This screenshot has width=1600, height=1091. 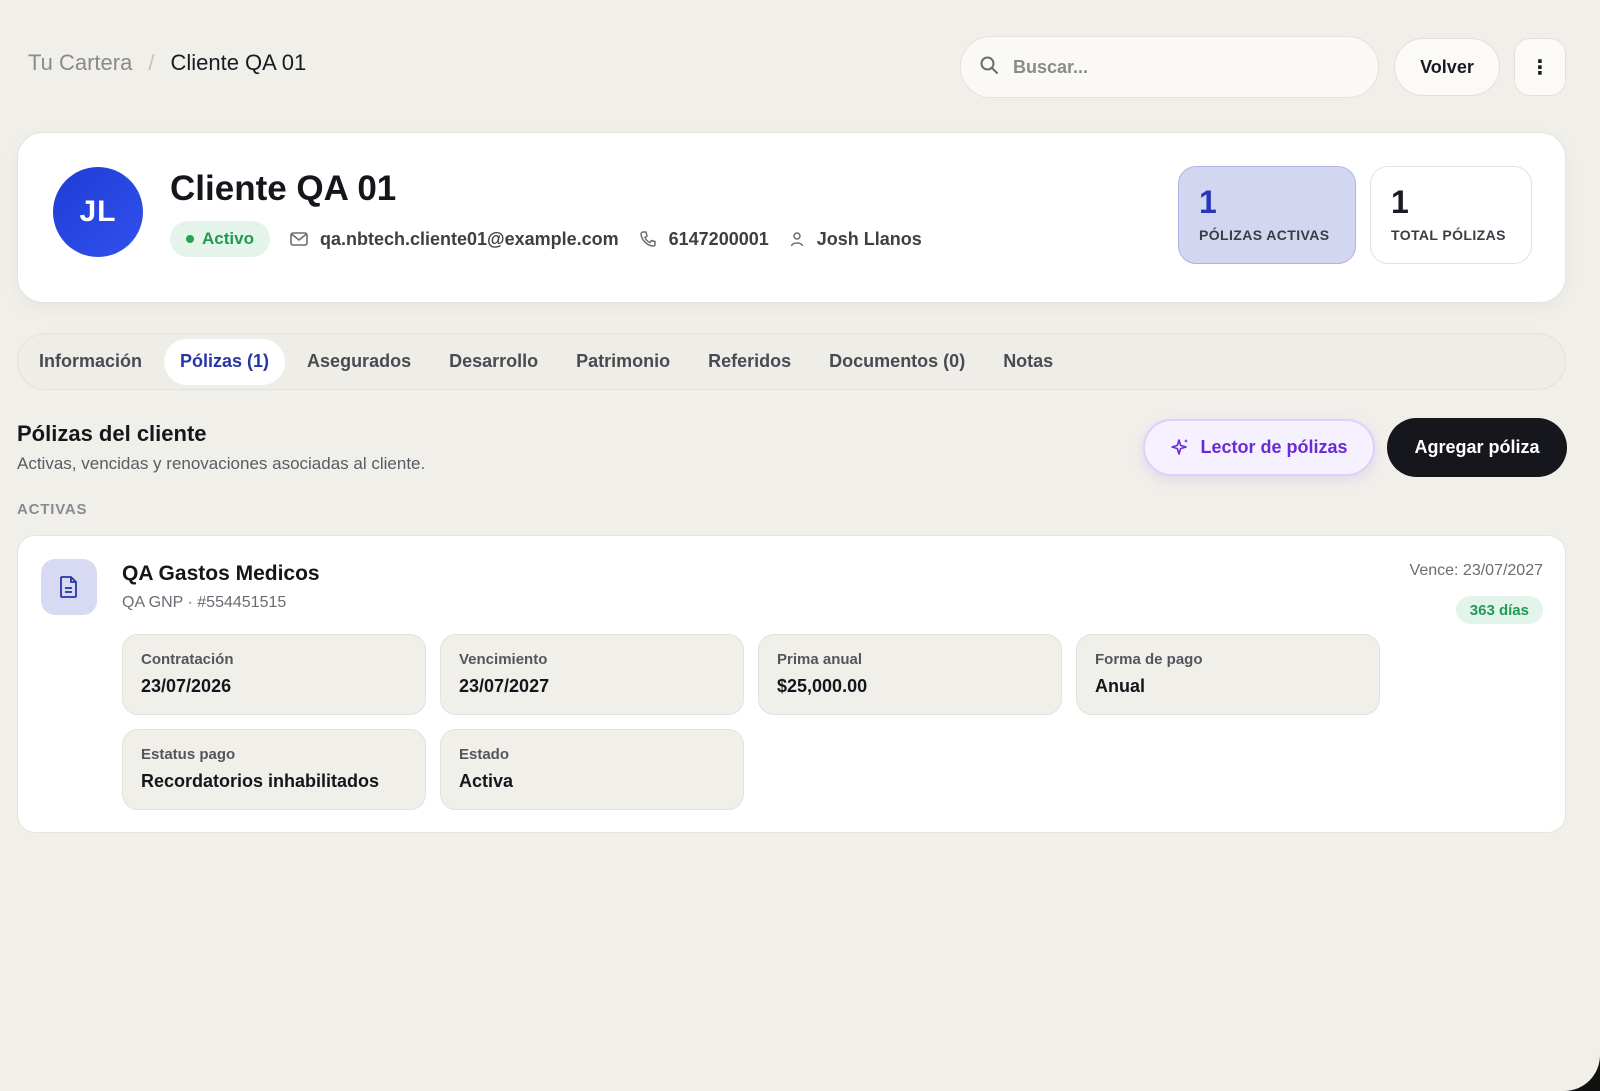 I want to click on top-bar: Tu Cartera / Cliente QA 01 Volver ⋮, so click(x=791, y=67).